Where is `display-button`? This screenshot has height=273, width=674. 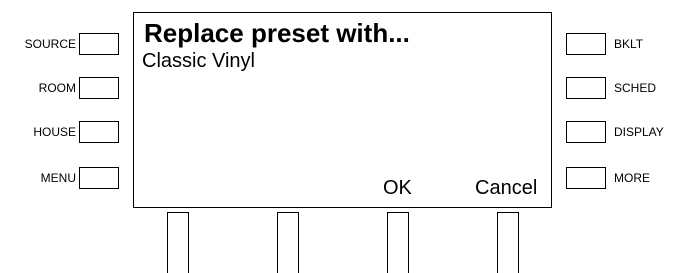 display-button is located at coordinates (586, 132).